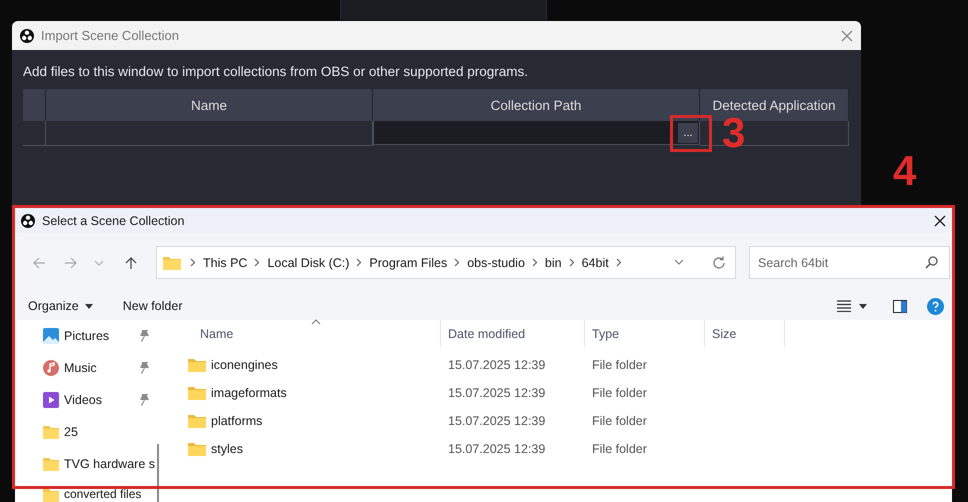 Image resolution: width=968 pixels, height=502 pixels. I want to click on sidebar-item: Pictures, so click(90, 336).